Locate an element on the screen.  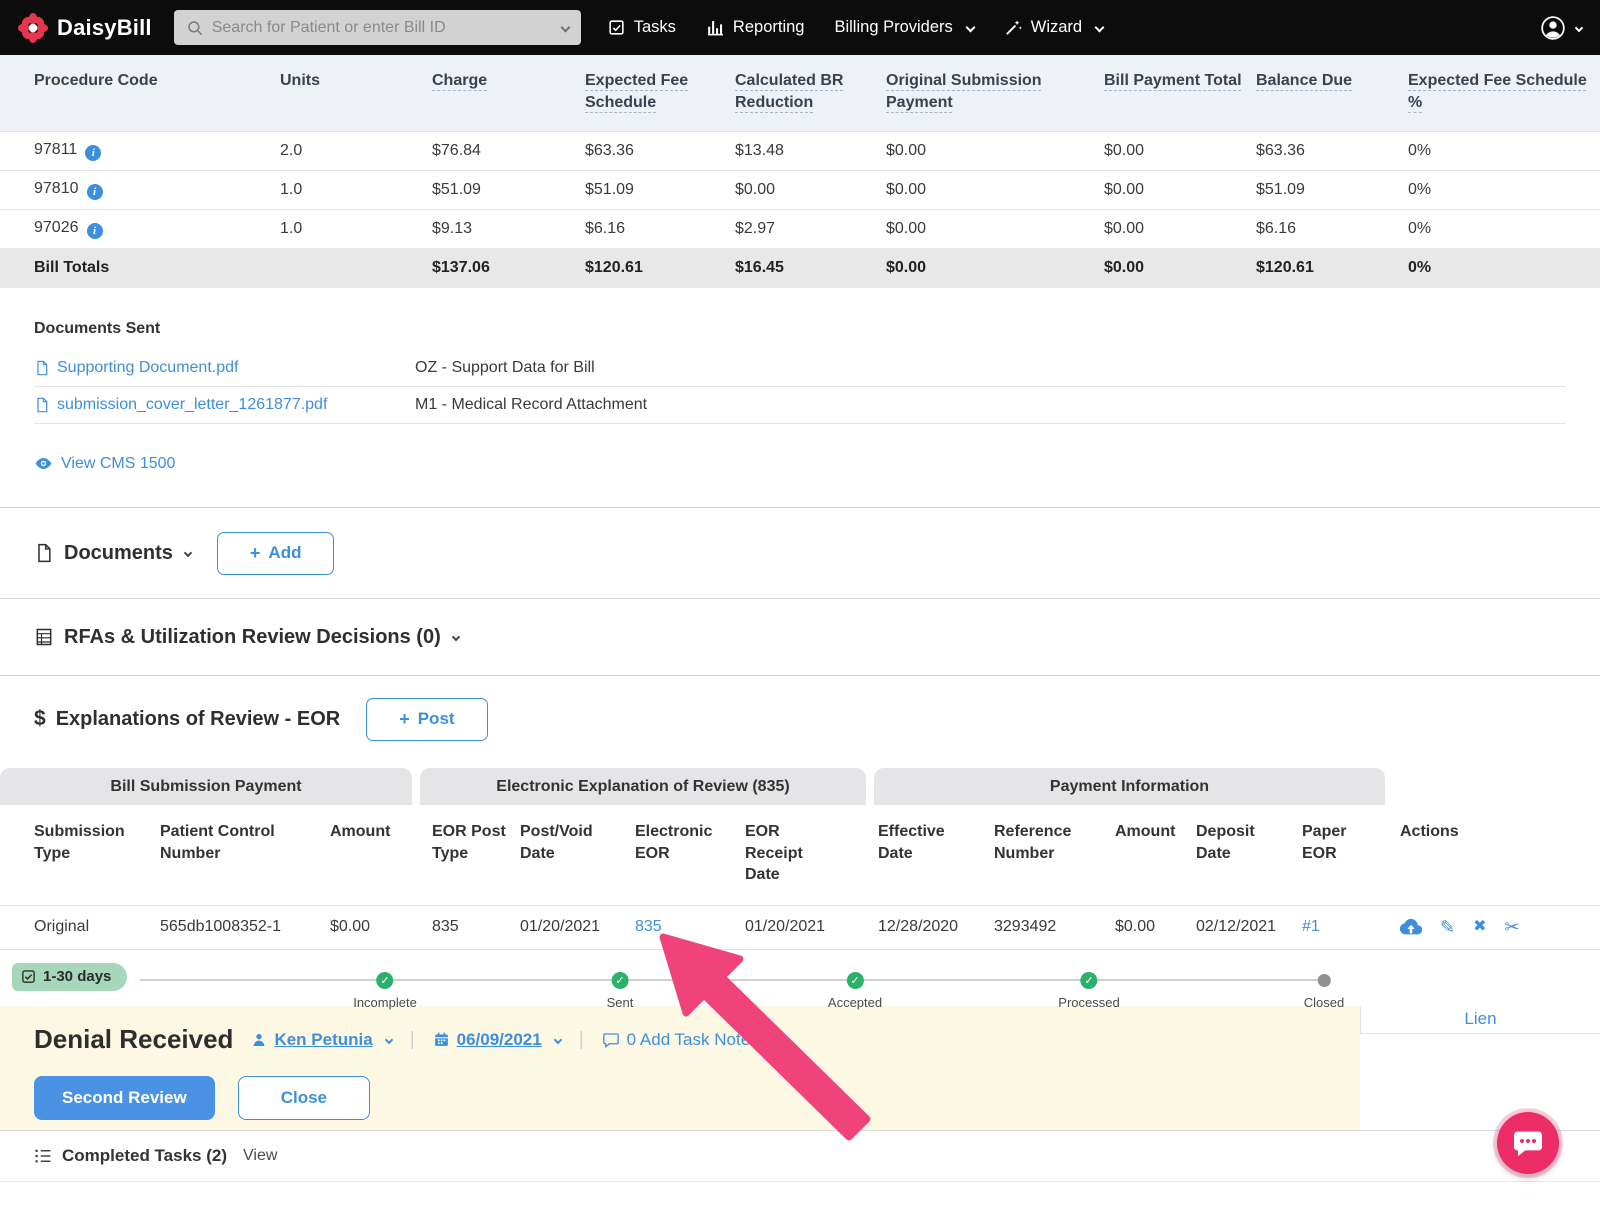
chevron-down-icon is located at coordinates (388, 1039).